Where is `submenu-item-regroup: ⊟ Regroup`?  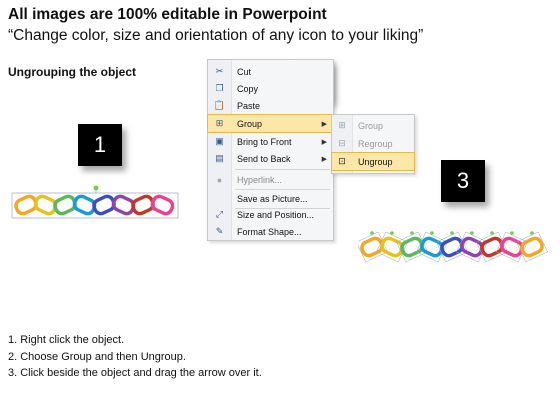 submenu-item-regroup: ⊟ Regroup is located at coordinates (373, 143).